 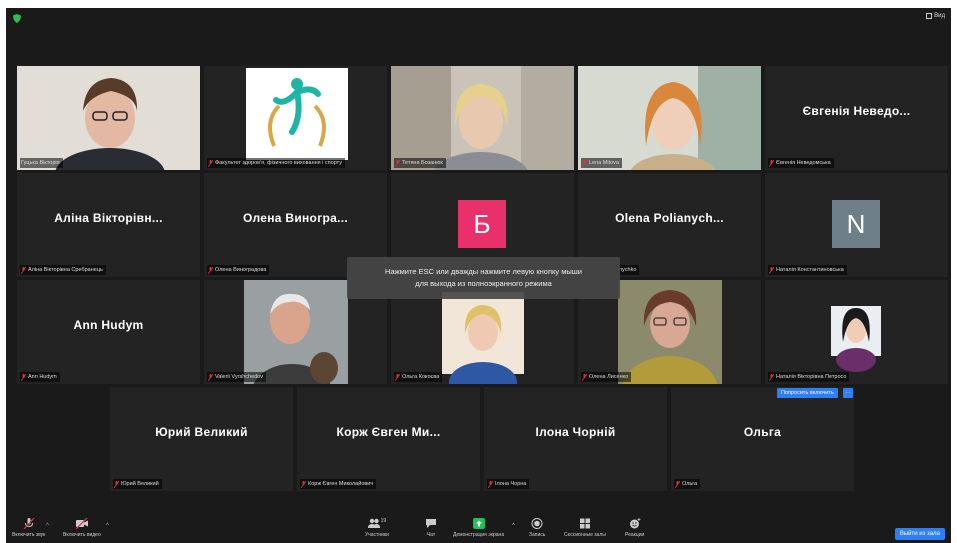 I want to click on participant-tile: Ольга Ольга, so click(x=762, y=439).